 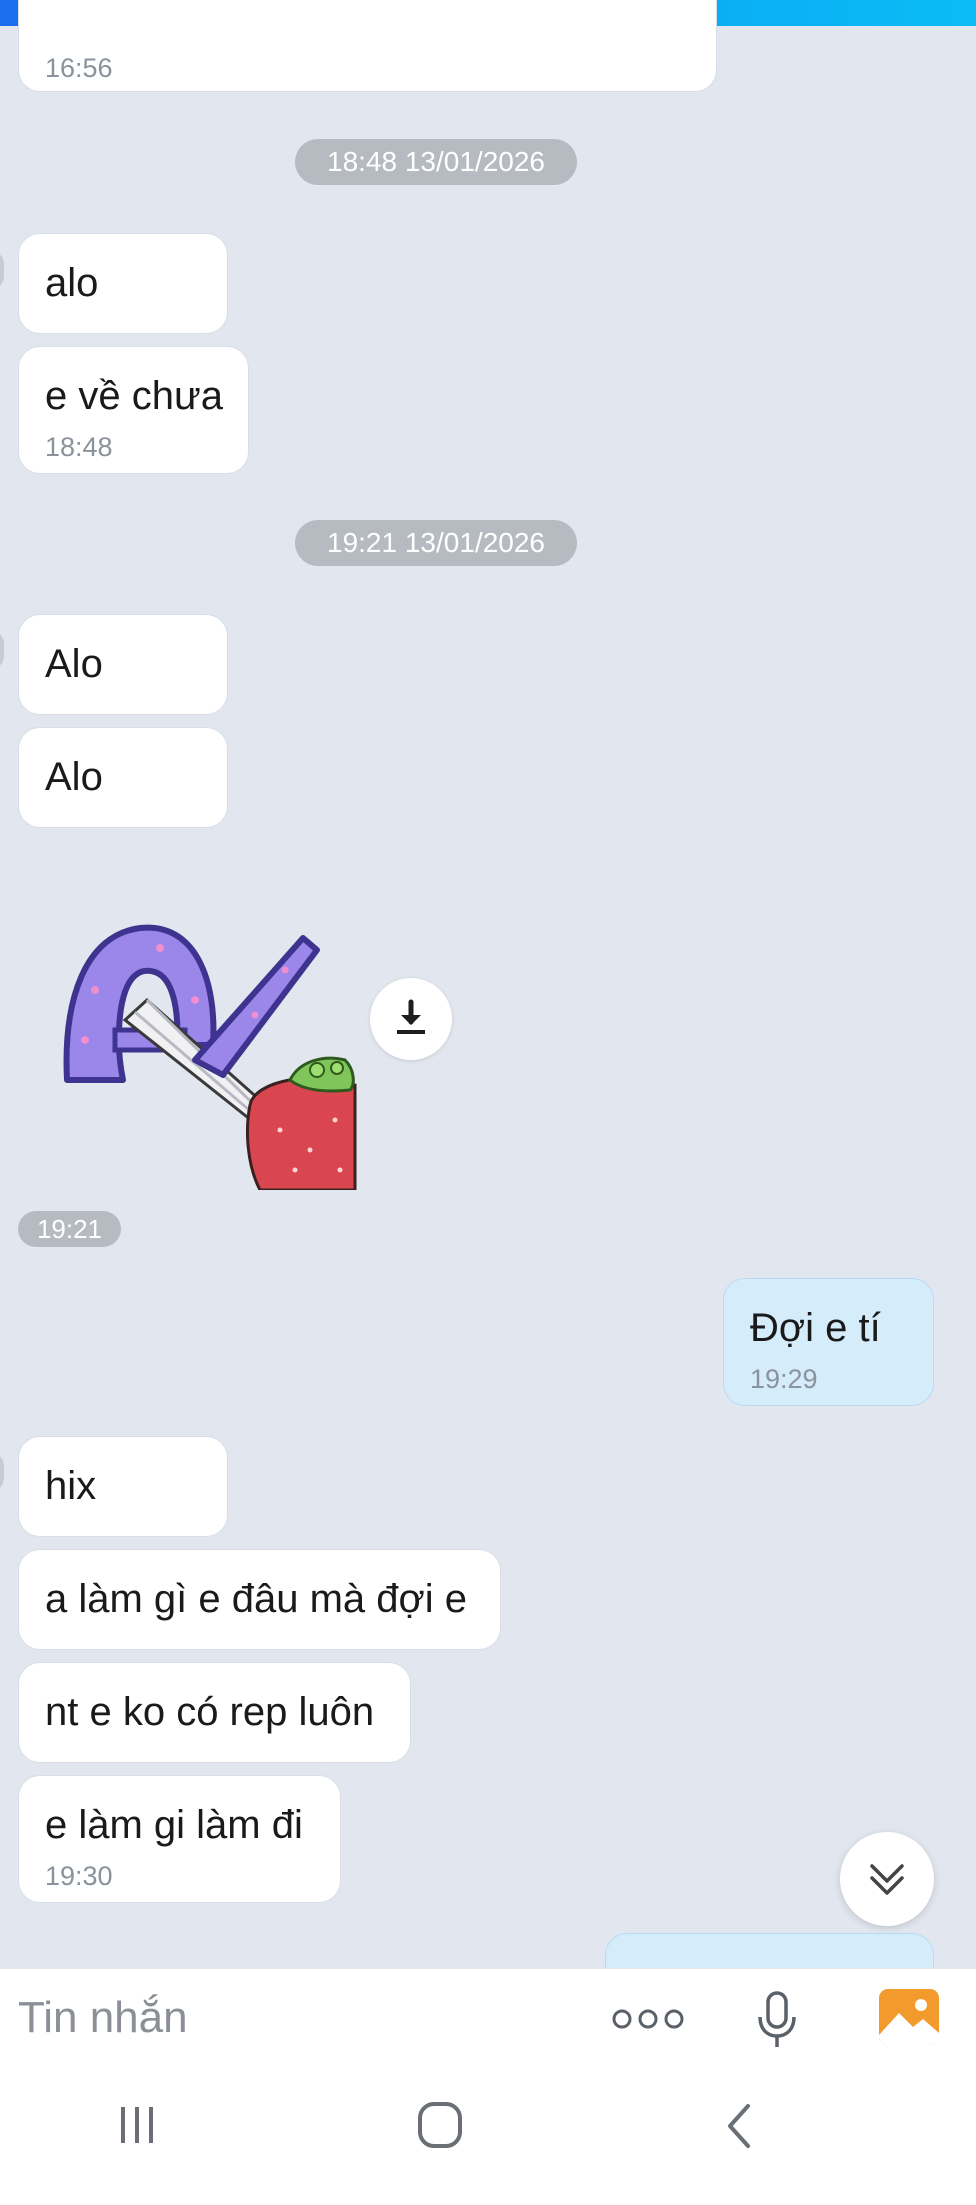 I want to click on date-separator: 18:48 13/01/2026, so click(x=436, y=162).